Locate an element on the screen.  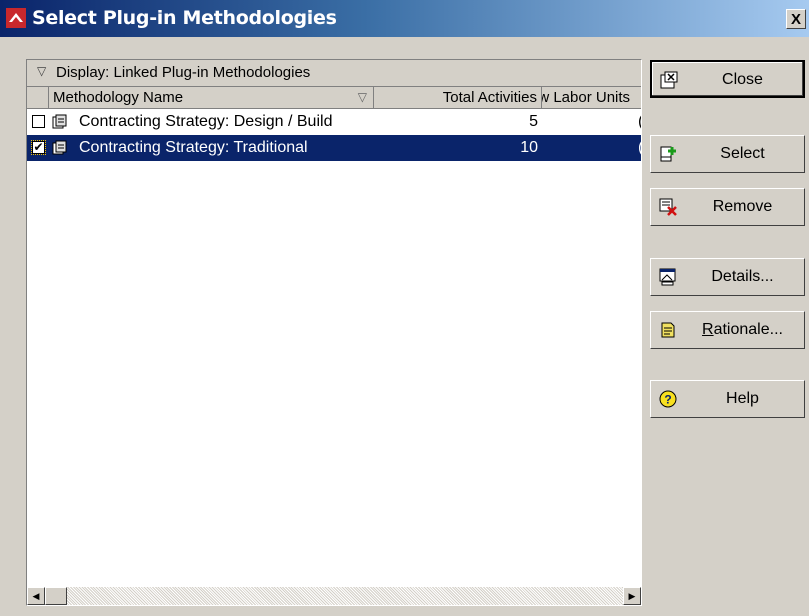
details-icon is located at coordinates (667, 277).